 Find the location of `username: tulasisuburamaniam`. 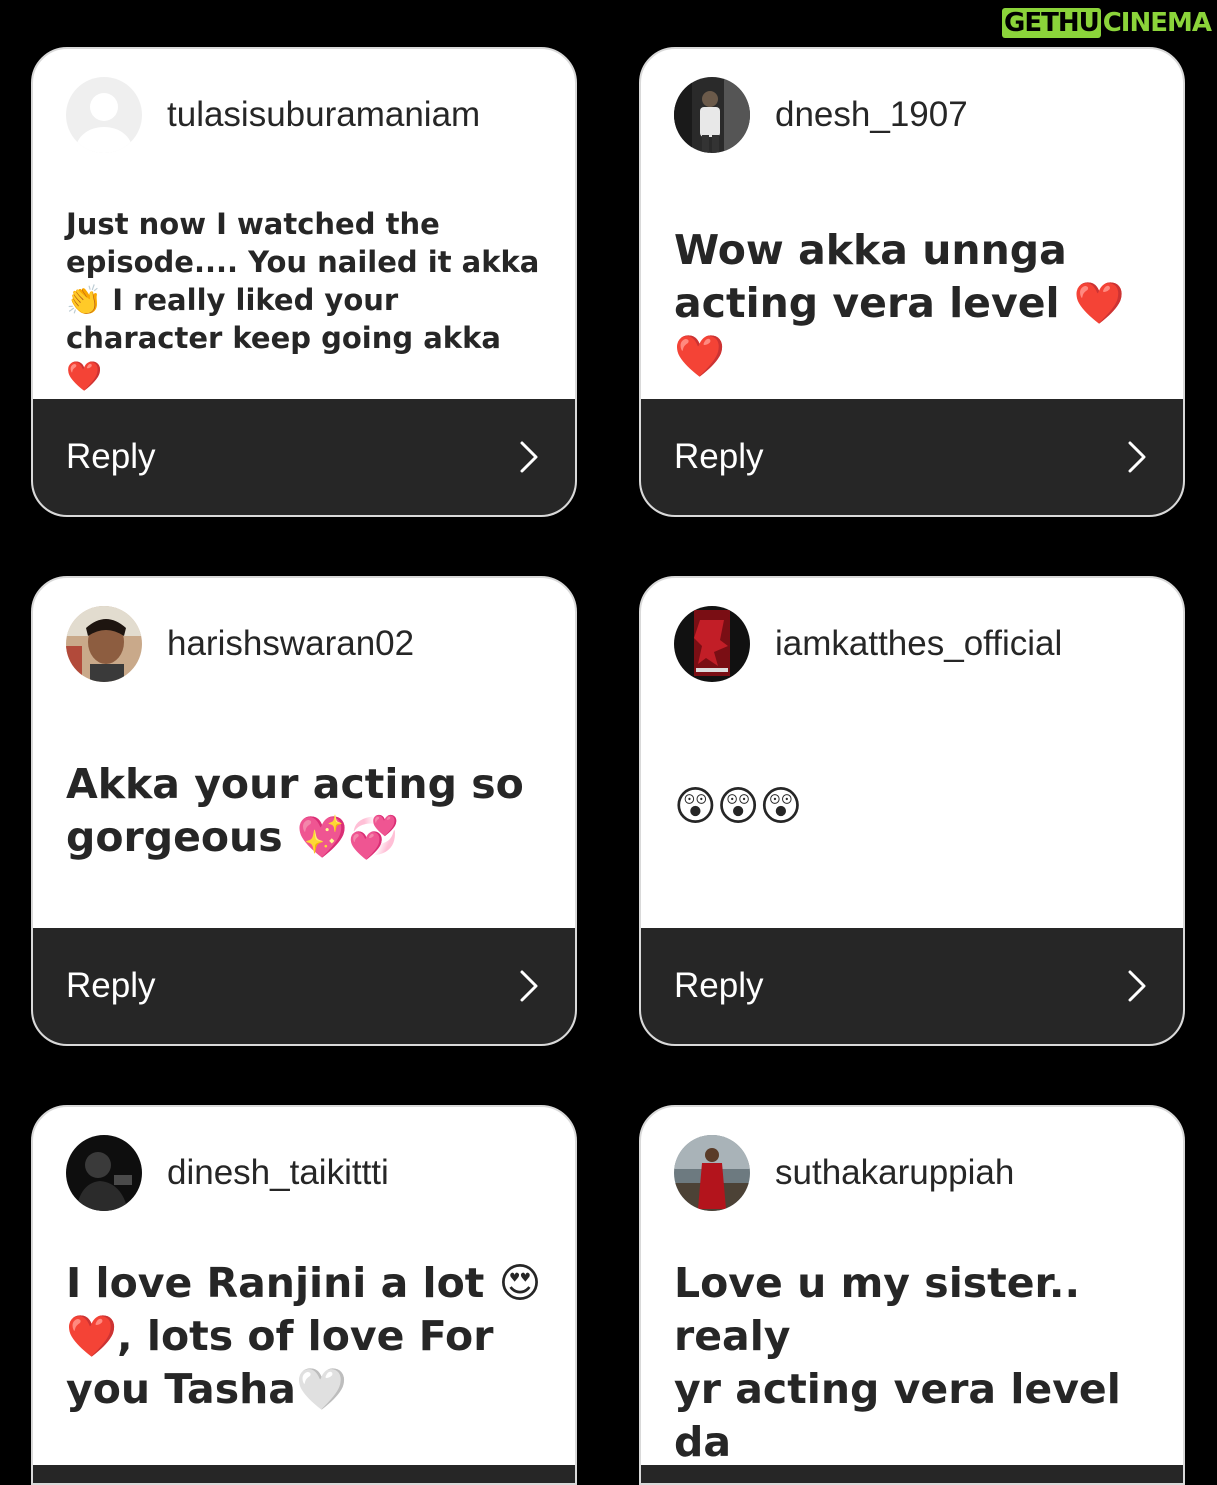

username: tulasisuburamaniam is located at coordinates (323, 115).